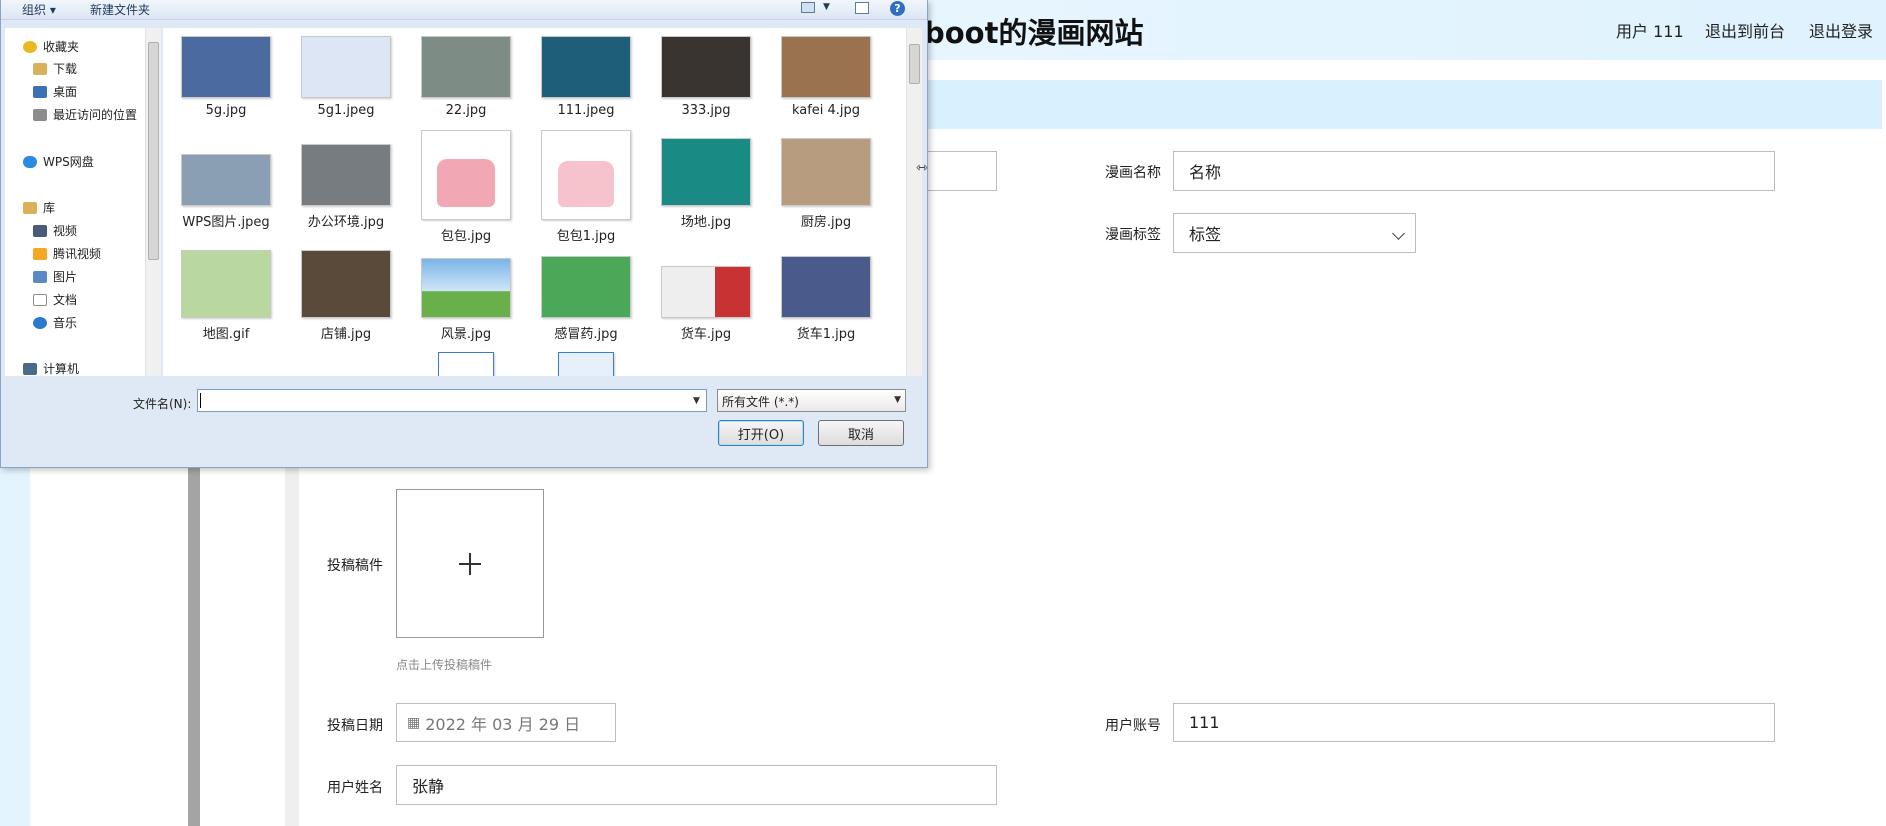 The image size is (1886, 826). Describe the element at coordinates (1205, 234) in the screenshot. I see `comic-tag-value: 标签` at that location.